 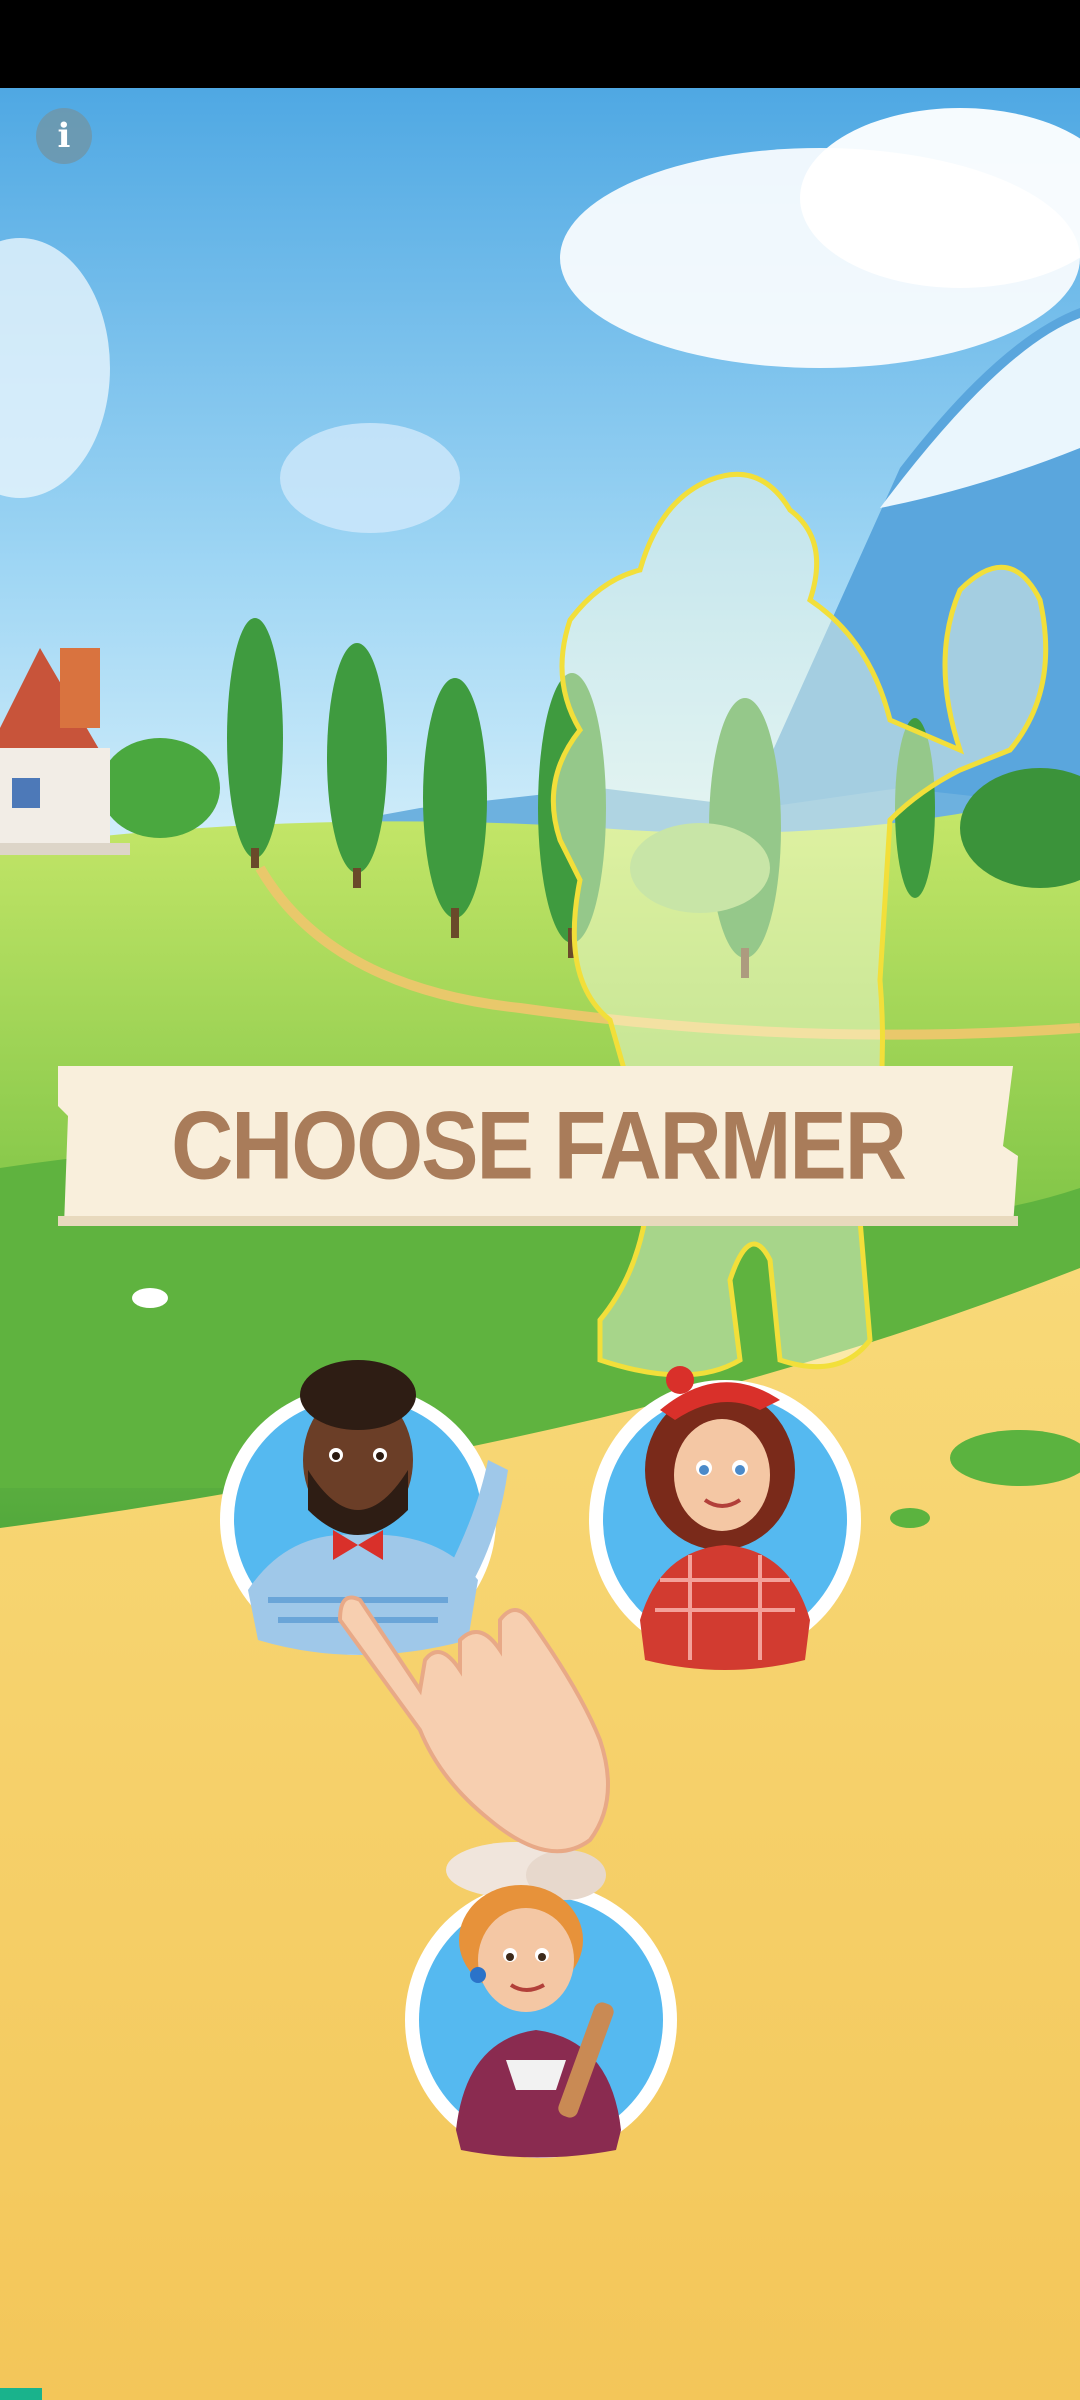 What do you see at coordinates (21, 2394) in the screenshot?
I see `accent-strip` at bounding box center [21, 2394].